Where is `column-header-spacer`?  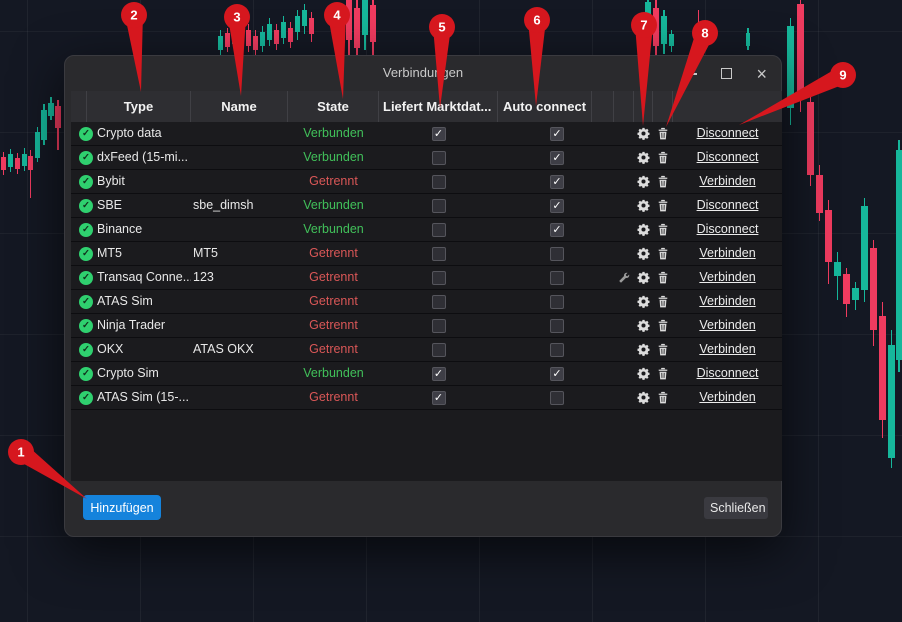 column-header-spacer is located at coordinates (603, 106).